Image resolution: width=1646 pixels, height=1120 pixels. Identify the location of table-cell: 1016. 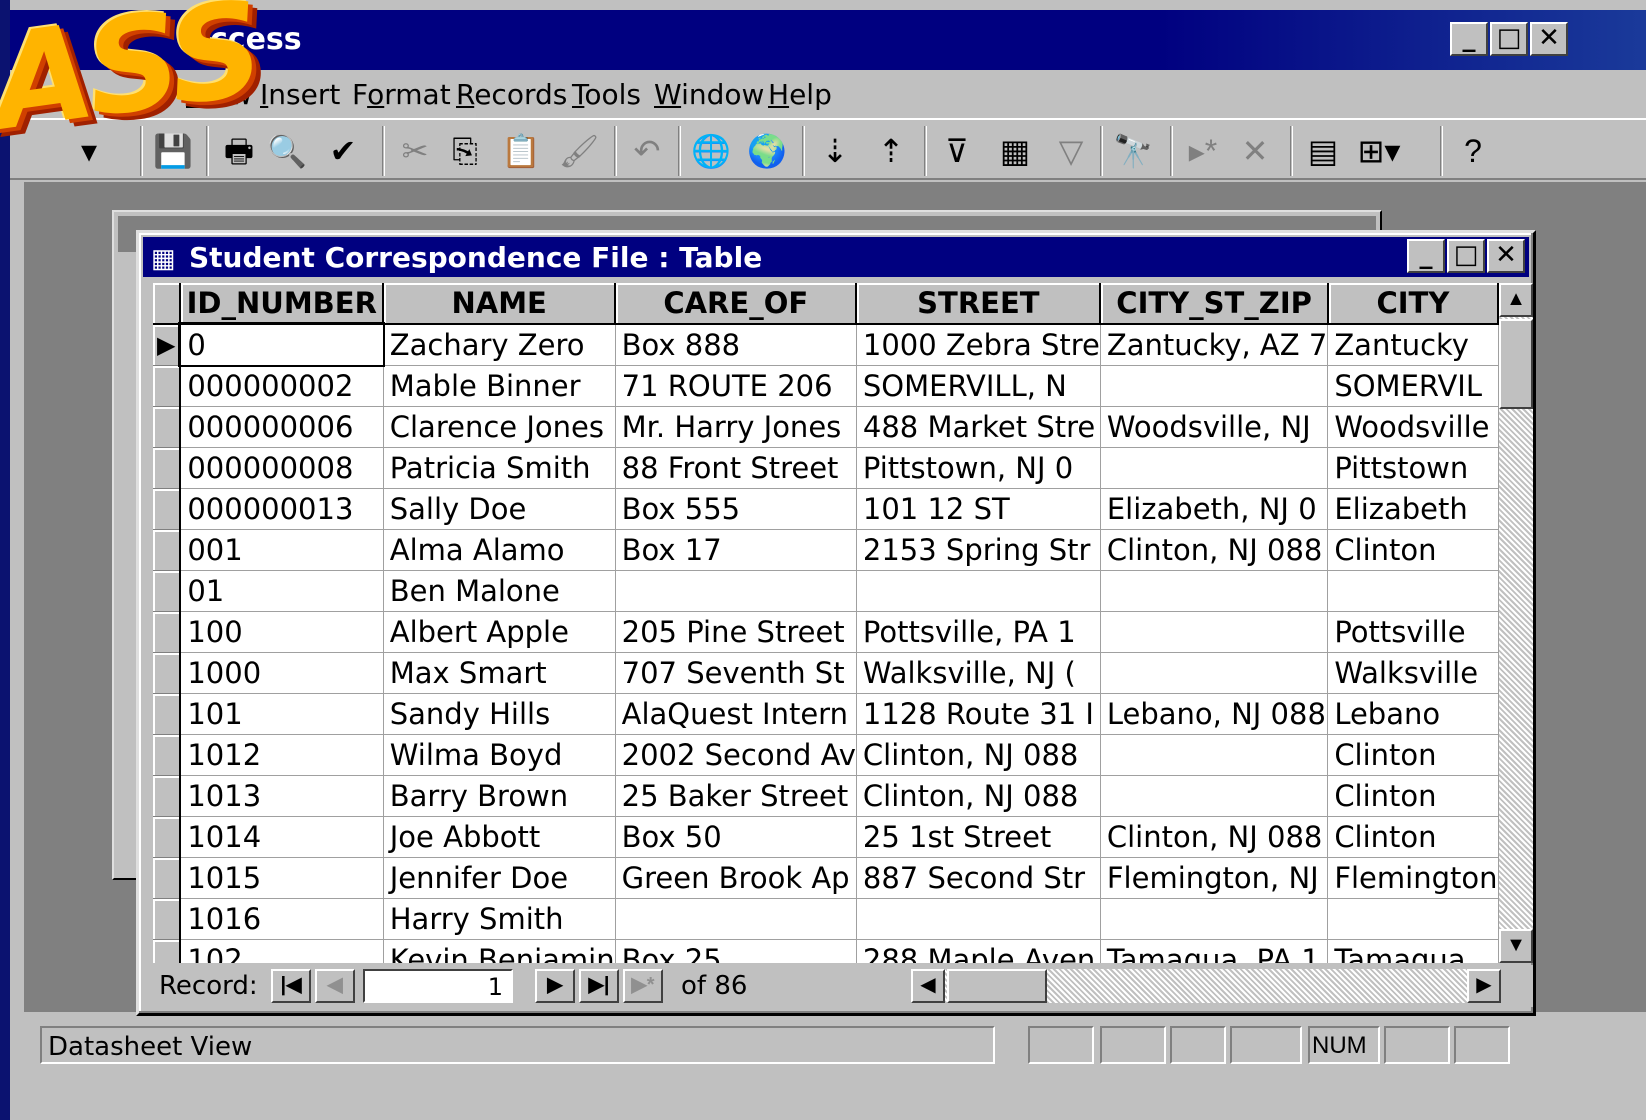
(282, 919).